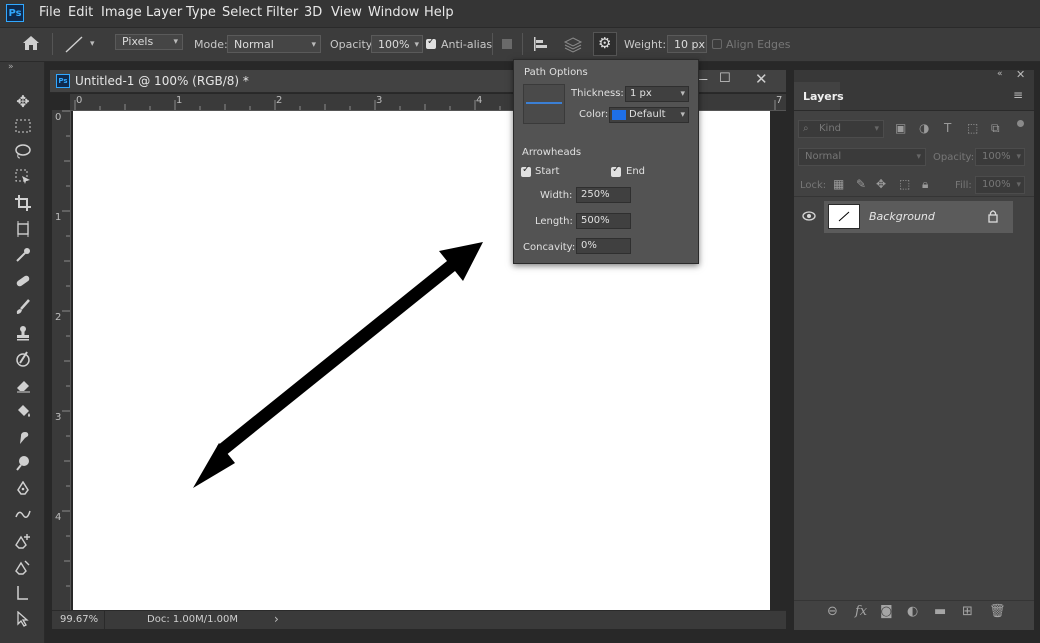  Describe the element at coordinates (121, 12) in the screenshot. I see `menu-image: Image` at that location.